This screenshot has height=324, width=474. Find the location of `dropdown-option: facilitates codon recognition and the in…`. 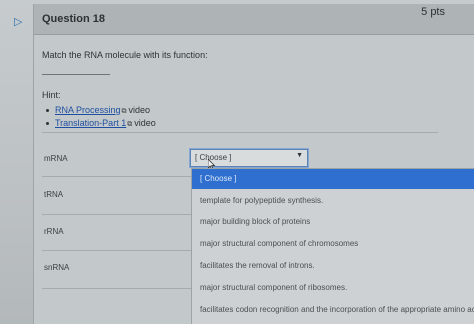

dropdown-option: facilitates codon recognition and the in… is located at coordinates (333, 310).